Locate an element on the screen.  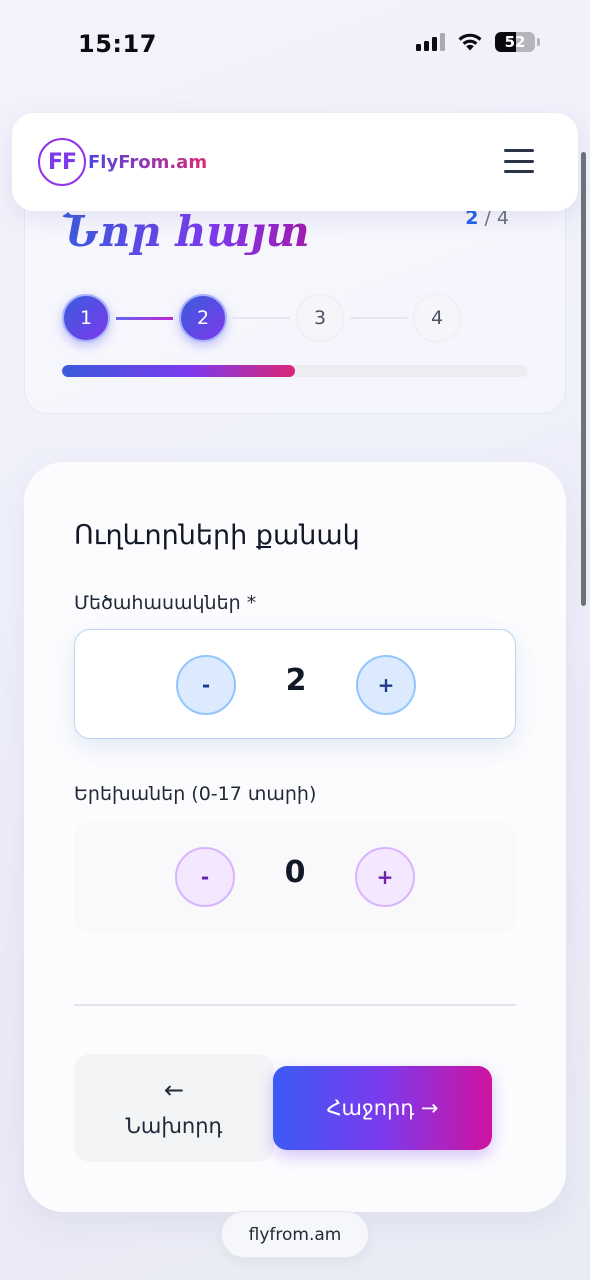
adults-value: 2 is located at coordinates (296, 680).